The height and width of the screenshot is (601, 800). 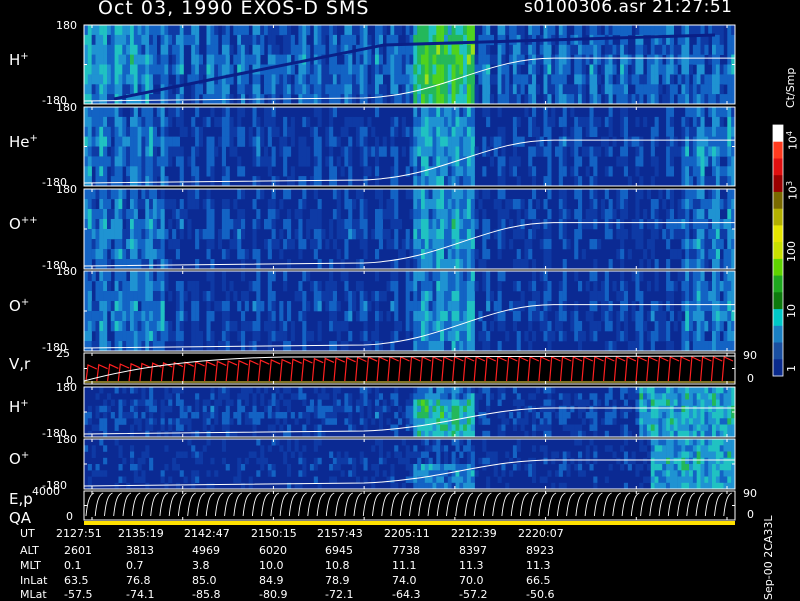 I want to click on footer-cell: 63.5, so click(x=76, y=580).